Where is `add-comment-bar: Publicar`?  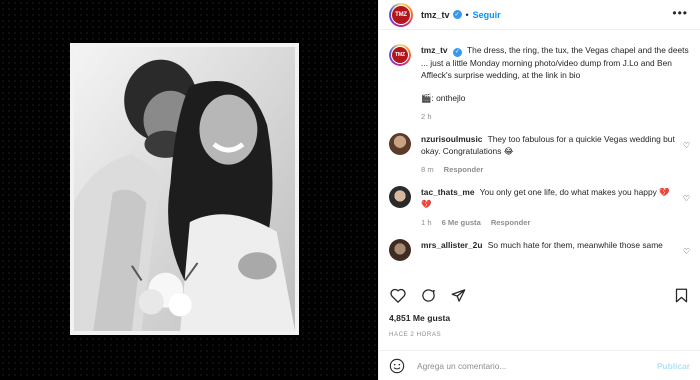 add-comment-bar: Publicar is located at coordinates (539, 365).